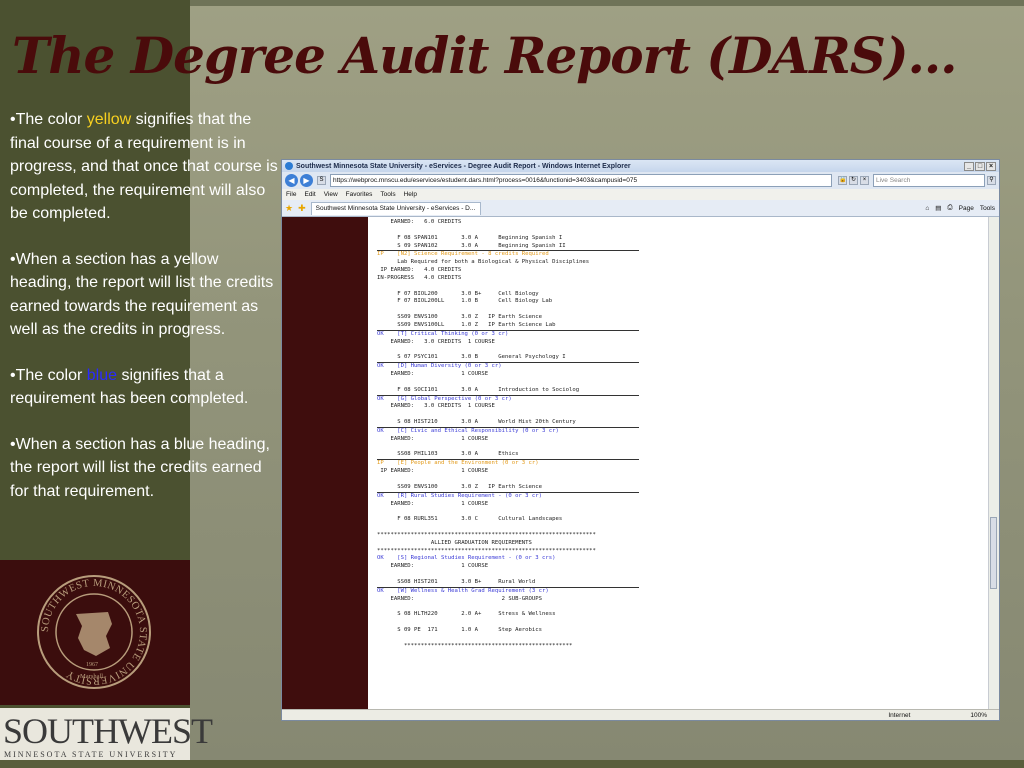 The width and height of the screenshot is (1024, 768). What do you see at coordinates (987, 208) in the screenshot?
I see `tools-menu: Tools` at bounding box center [987, 208].